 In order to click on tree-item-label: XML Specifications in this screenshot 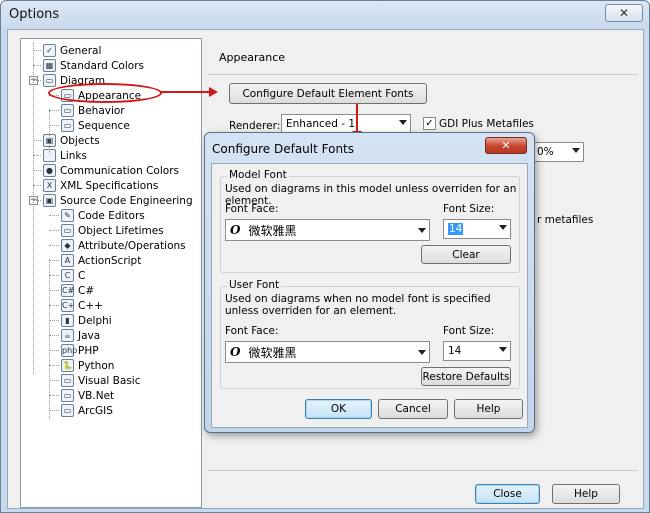, I will do `click(109, 185)`.